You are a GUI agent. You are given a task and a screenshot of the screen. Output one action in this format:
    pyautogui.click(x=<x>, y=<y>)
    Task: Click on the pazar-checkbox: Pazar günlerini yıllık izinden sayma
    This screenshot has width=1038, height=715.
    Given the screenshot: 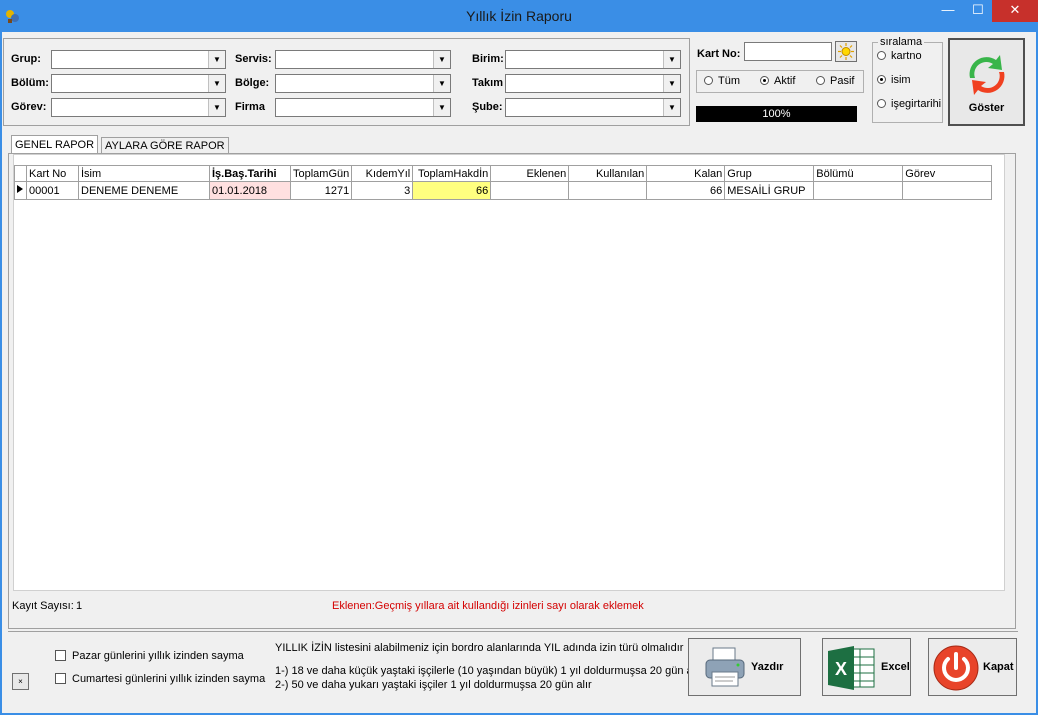 What is the action you would take?
    pyautogui.click(x=149, y=656)
    